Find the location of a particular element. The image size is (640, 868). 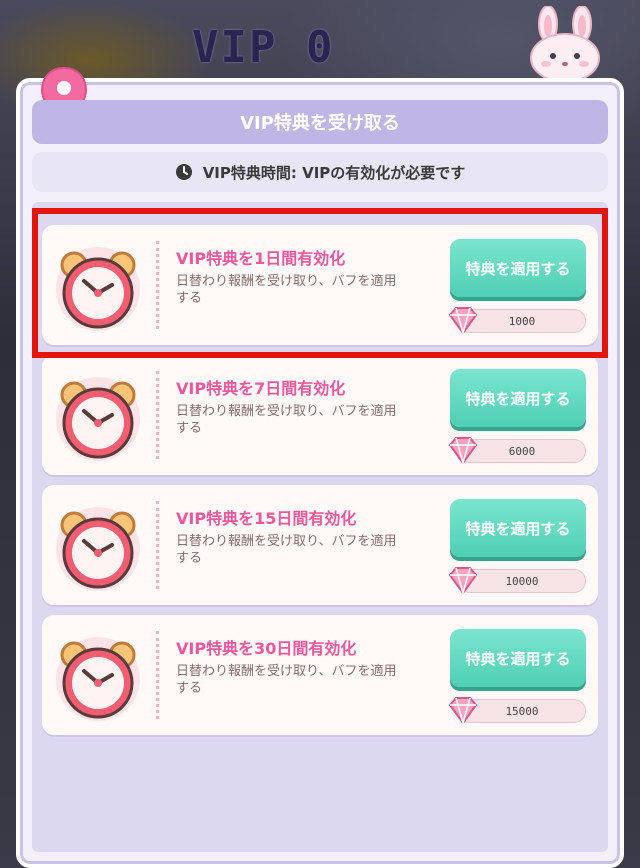

clock-icon is located at coordinates (183, 172).